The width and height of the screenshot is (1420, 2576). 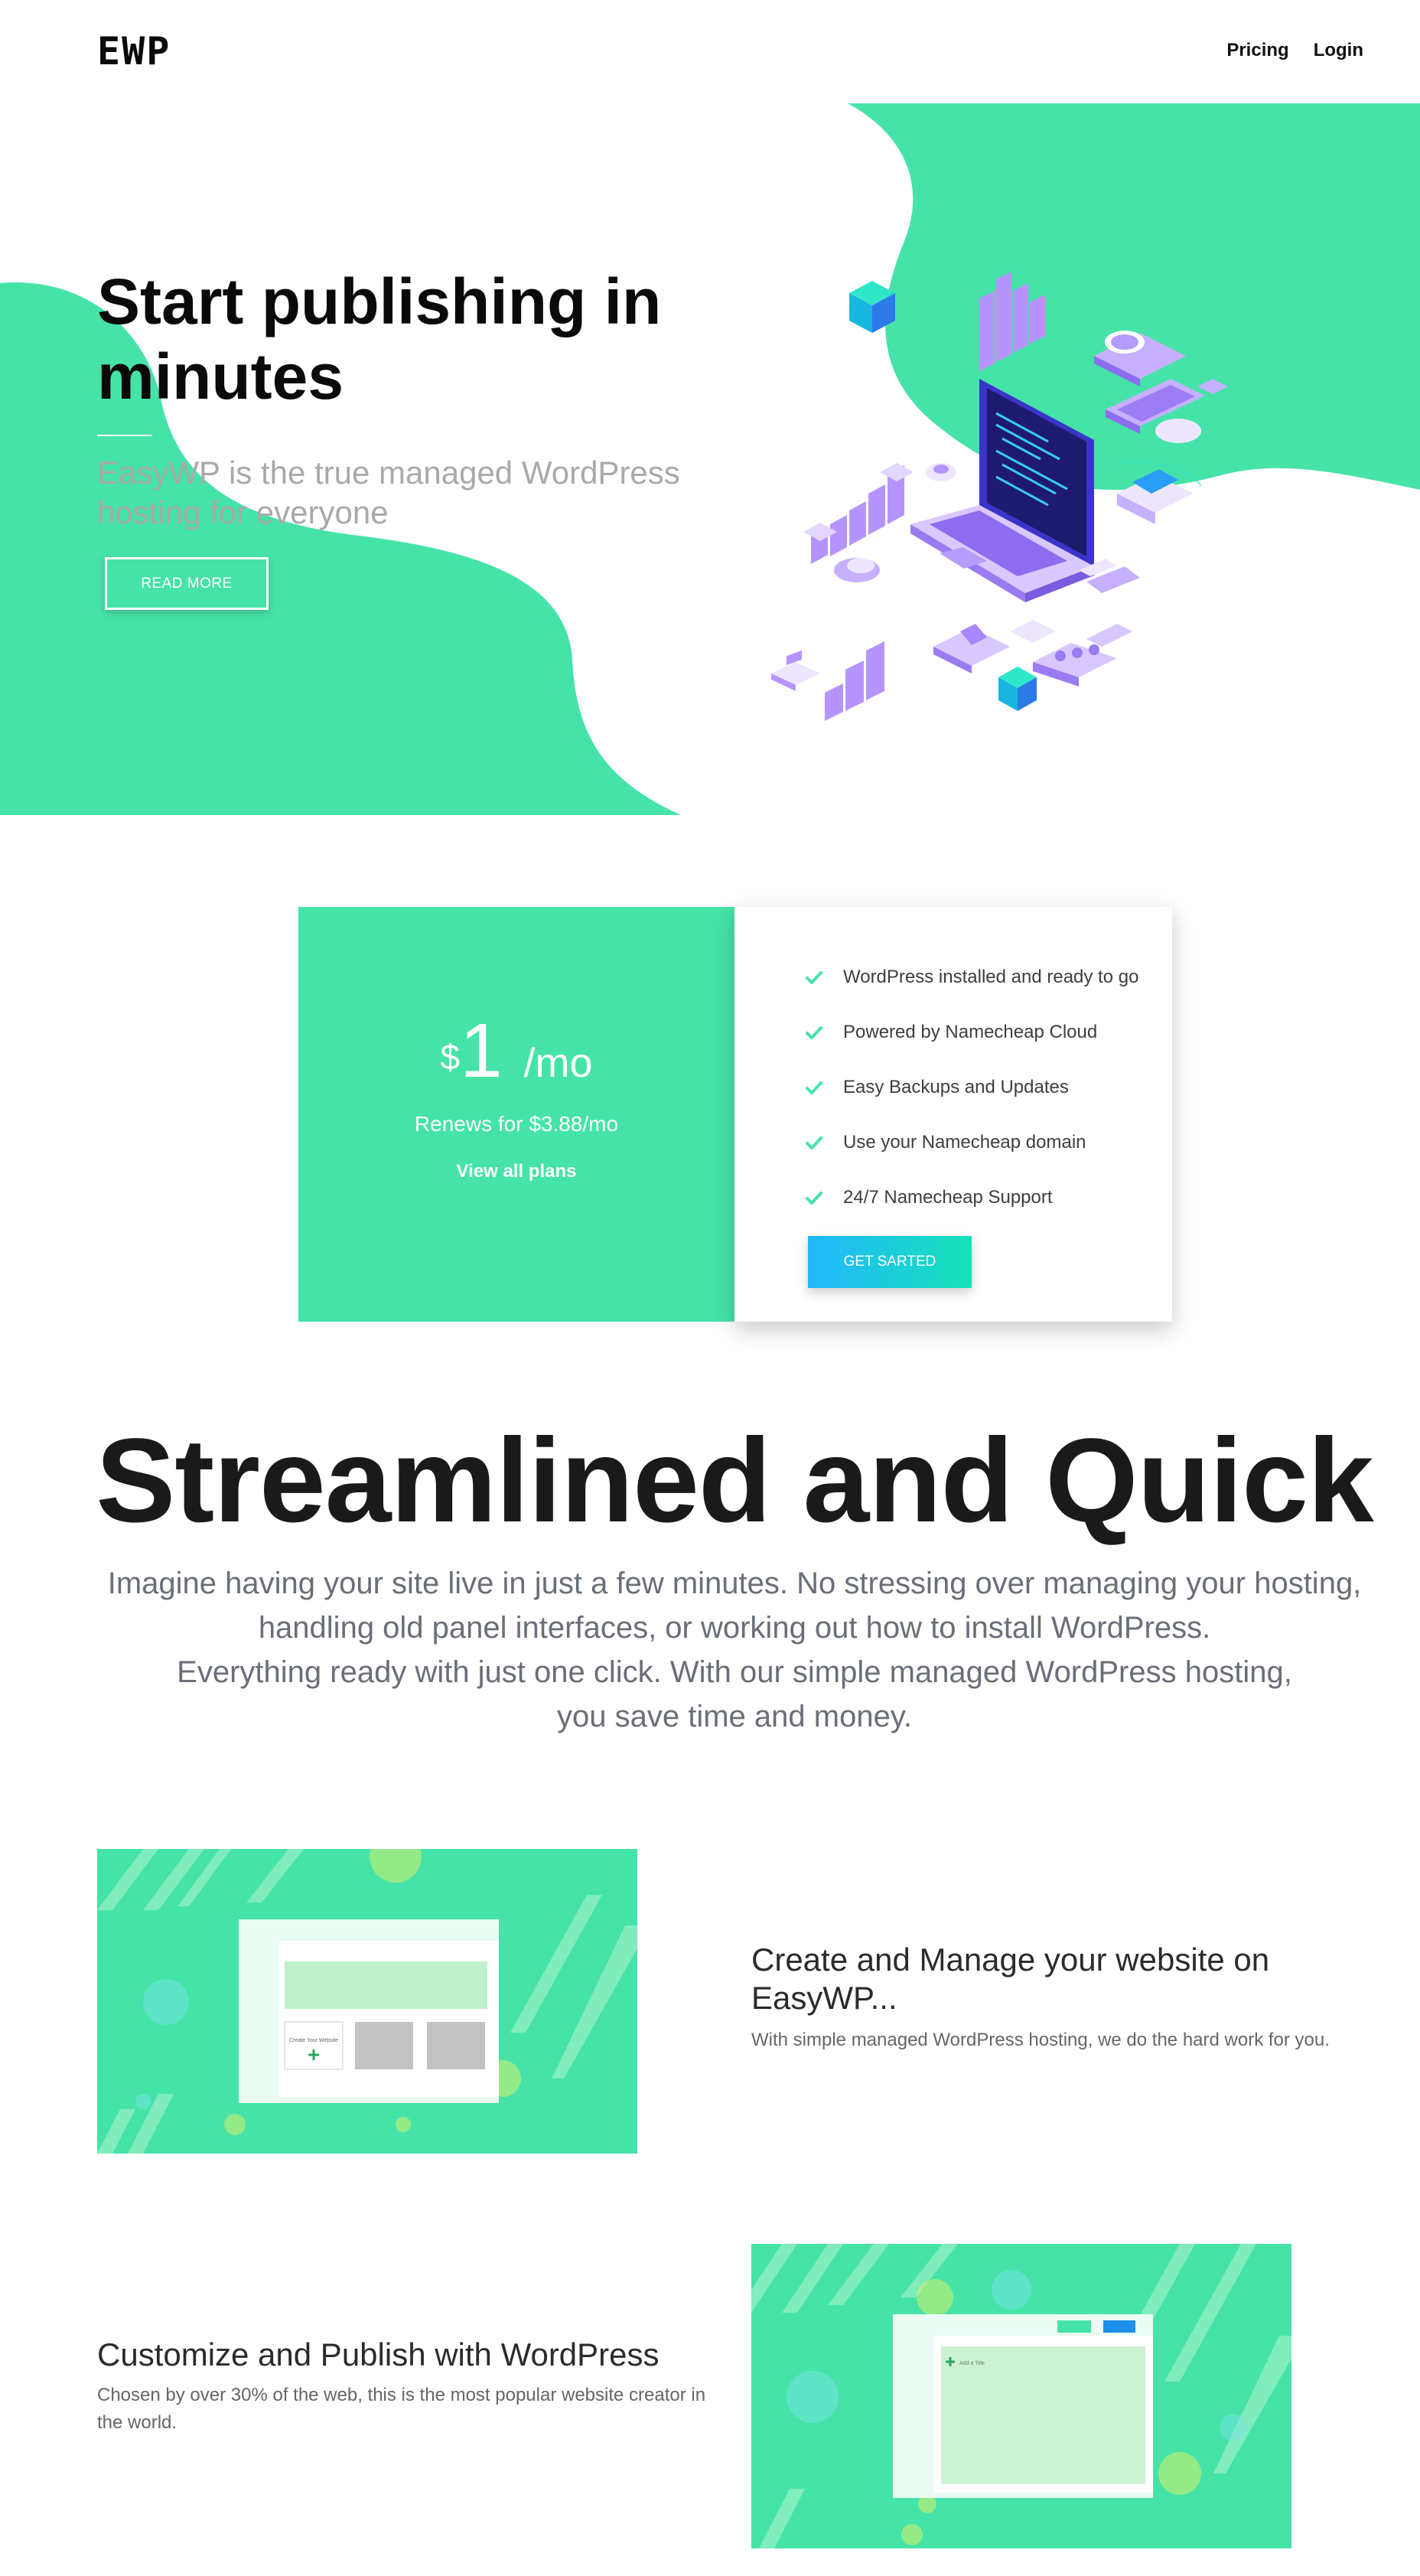 What do you see at coordinates (1257, 50) in the screenshot?
I see `nav-link-pricing: Pricing` at bounding box center [1257, 50].